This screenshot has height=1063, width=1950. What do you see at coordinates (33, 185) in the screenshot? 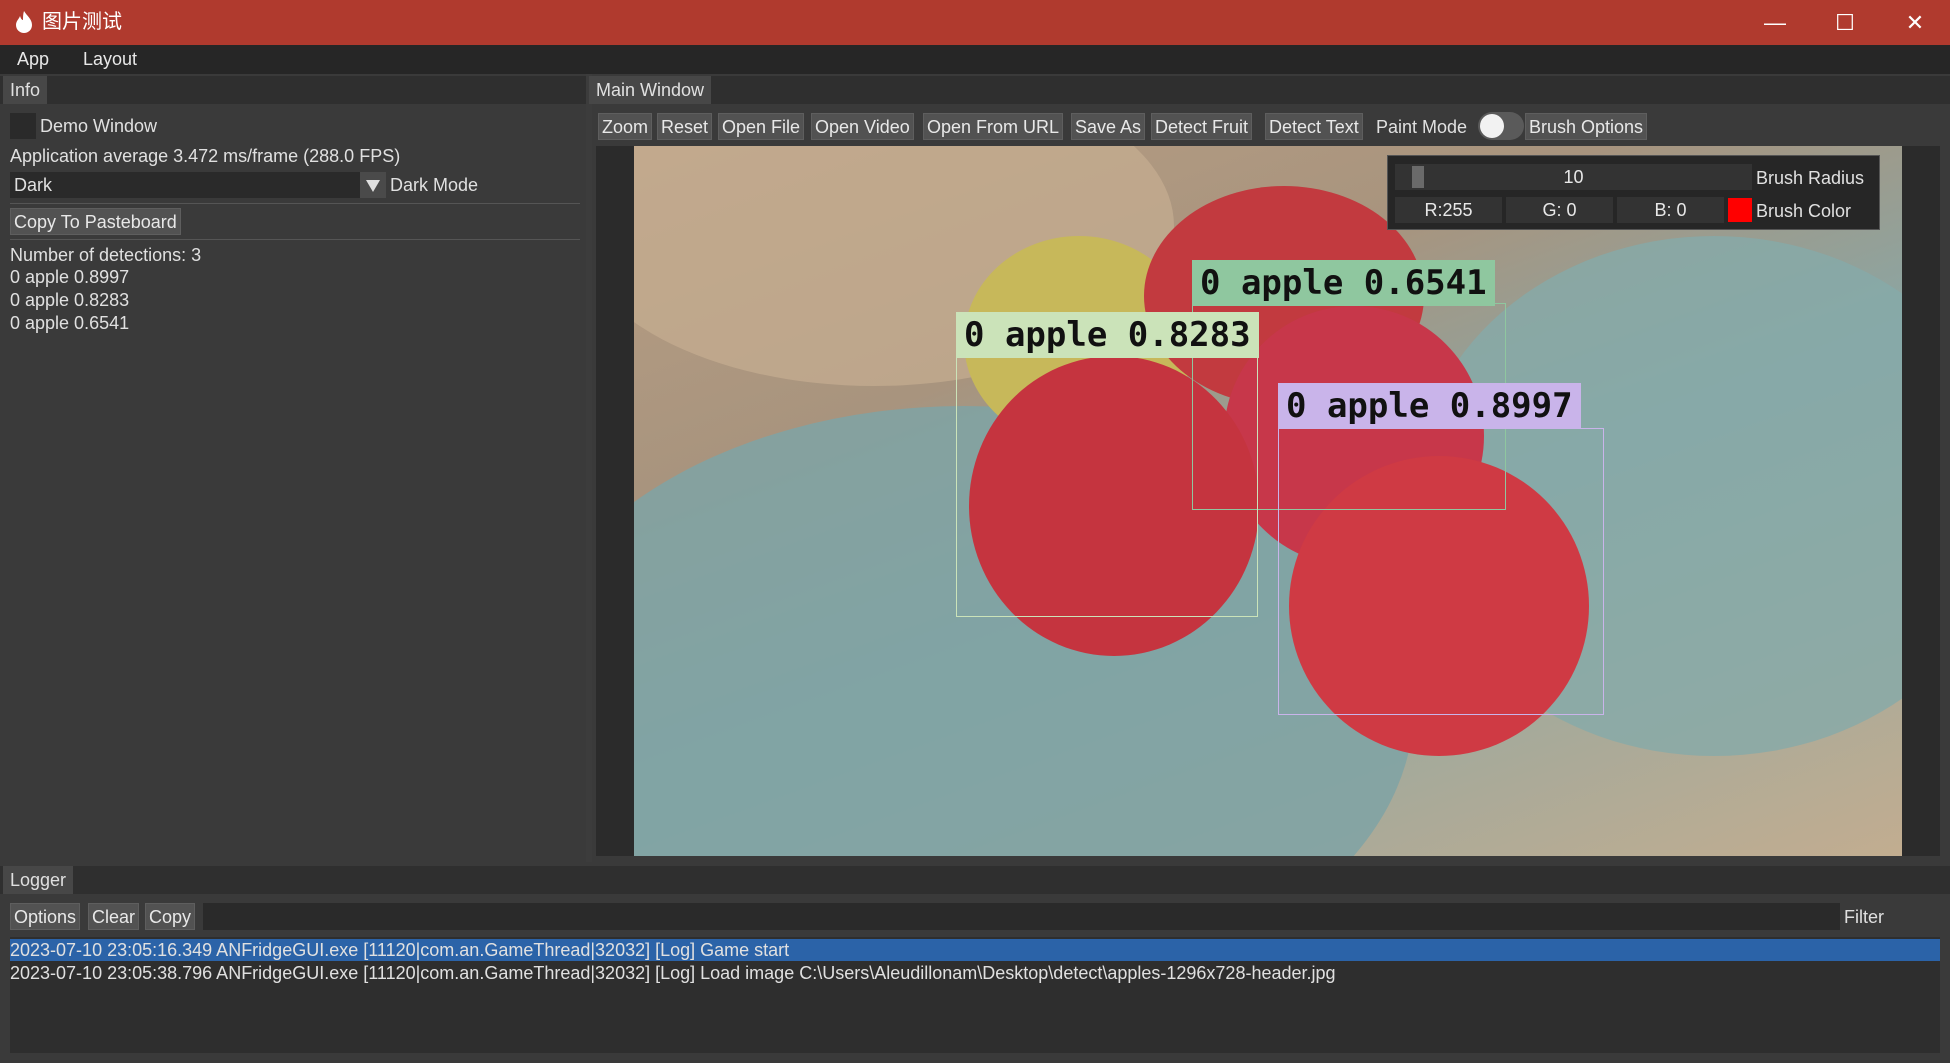
I see `theme-select-value: Dark` at bounding box center [33, 185].